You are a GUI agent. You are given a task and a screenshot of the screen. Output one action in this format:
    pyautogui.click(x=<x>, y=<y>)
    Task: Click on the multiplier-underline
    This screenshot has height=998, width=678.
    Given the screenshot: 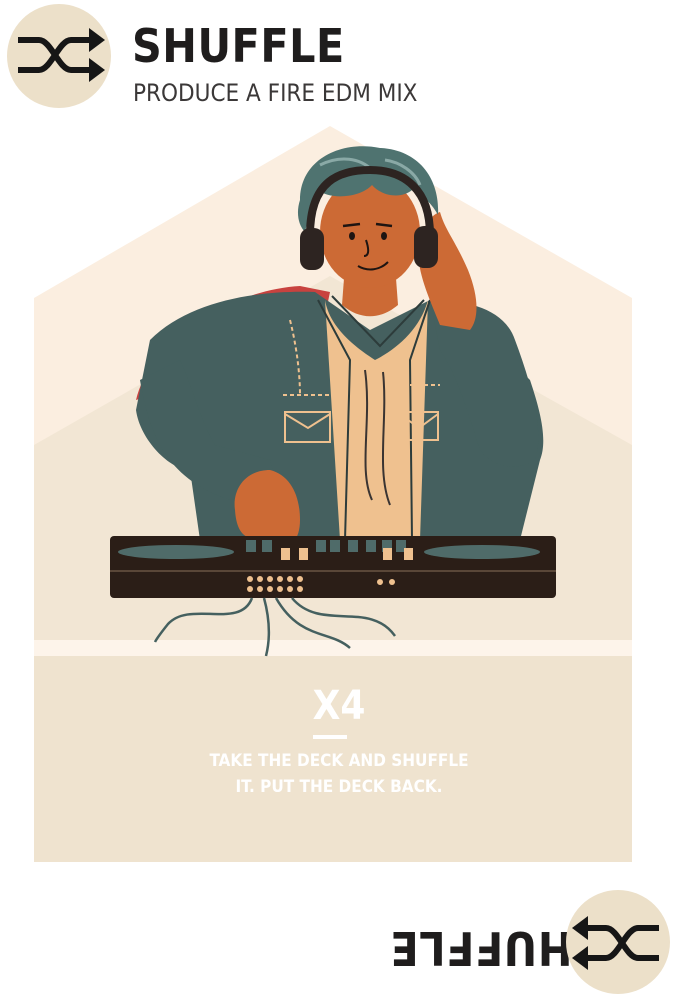 What is the action you would take?
    pyautogui.click(x=330, y=737)
    